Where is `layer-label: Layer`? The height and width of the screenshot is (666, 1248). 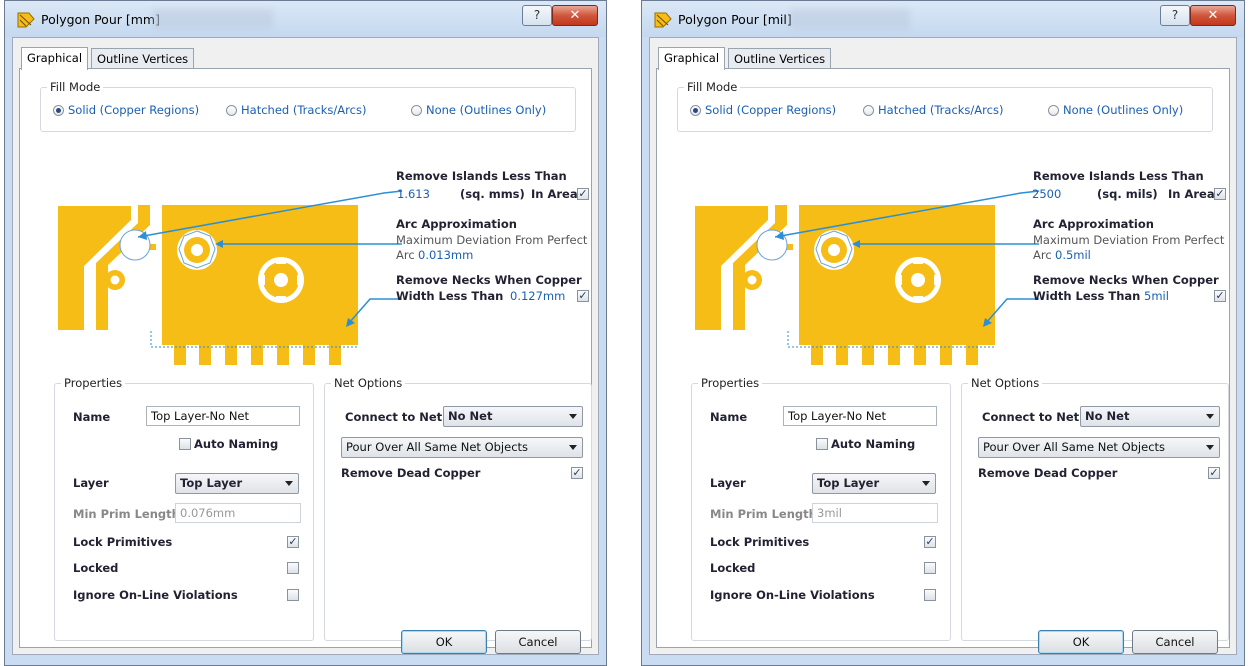 layer-label: Layer is located at coordinates (728, 483).